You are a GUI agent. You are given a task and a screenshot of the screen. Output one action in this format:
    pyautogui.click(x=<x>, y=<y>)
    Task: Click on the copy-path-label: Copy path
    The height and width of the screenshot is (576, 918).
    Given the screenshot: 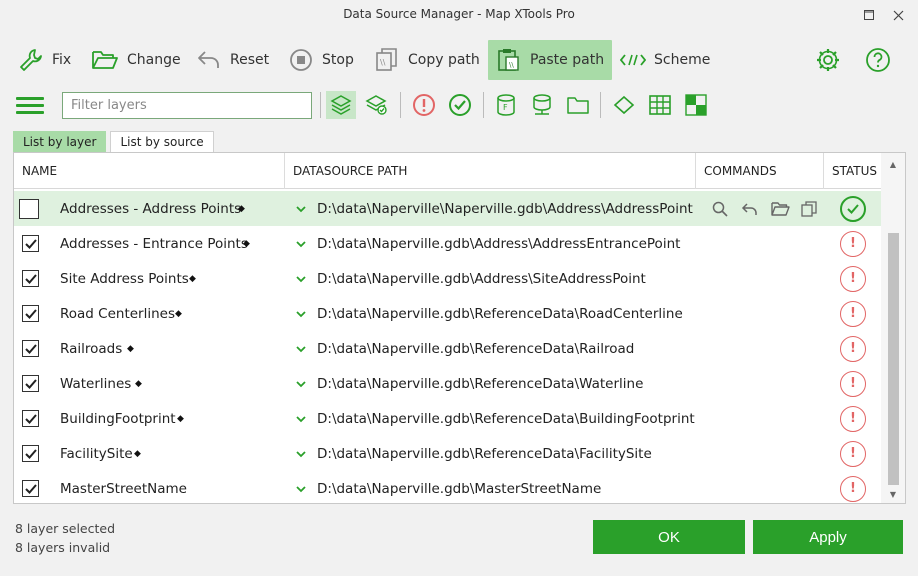 What is the action you would take?
    pyautogui.click(x=444, y=60)
    